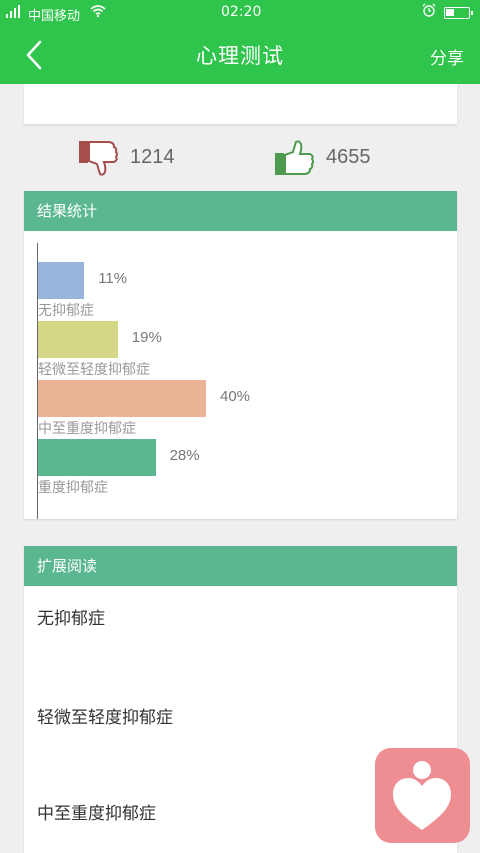  I want to click on chart-category-label: 中至重度抑郁症, so click(87, 429).